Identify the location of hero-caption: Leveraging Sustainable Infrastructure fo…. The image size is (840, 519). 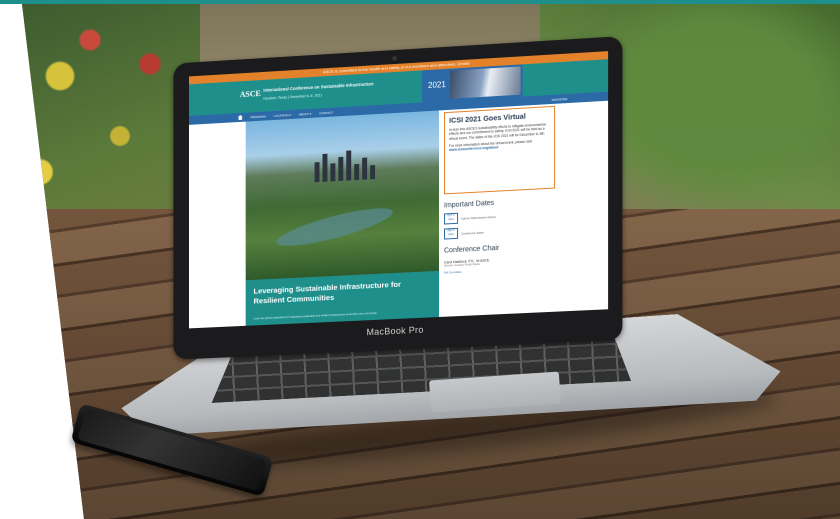
(342, 298).